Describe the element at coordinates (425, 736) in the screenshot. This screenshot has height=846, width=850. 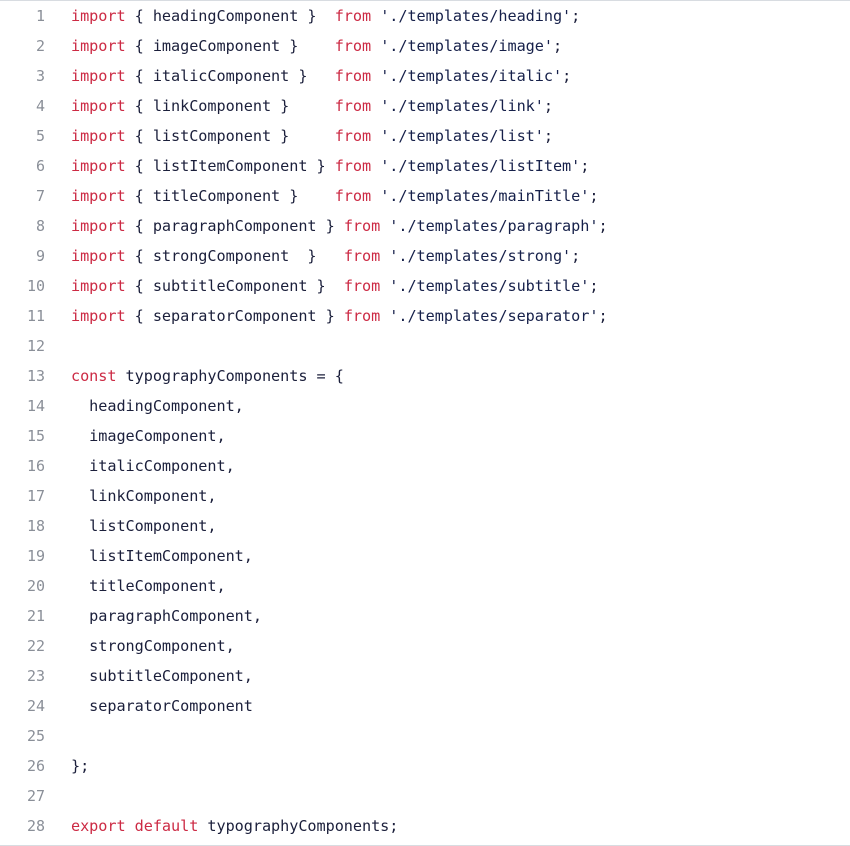
I see `code-line: 25` at that location.